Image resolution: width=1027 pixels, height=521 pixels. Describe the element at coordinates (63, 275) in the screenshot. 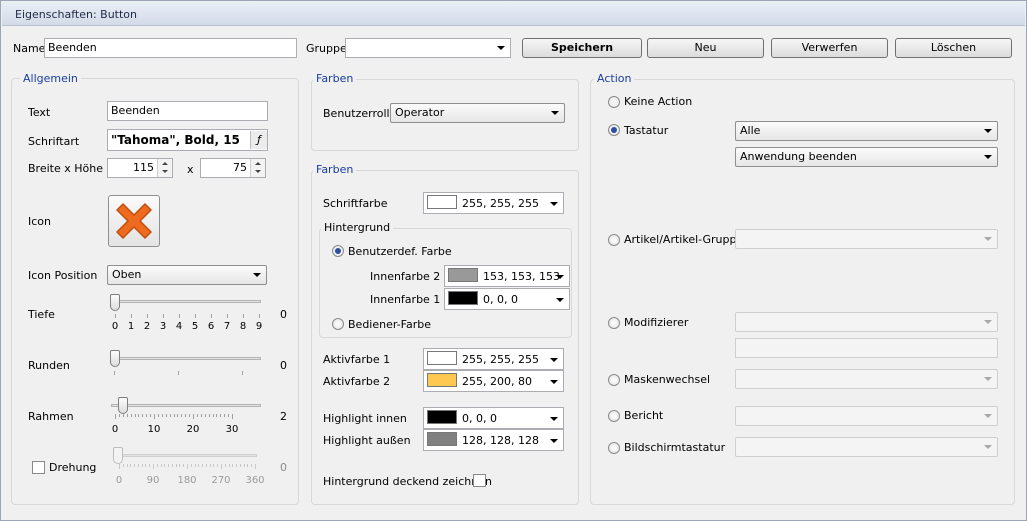

I see `icon-position-label: Icon Position` at that location.